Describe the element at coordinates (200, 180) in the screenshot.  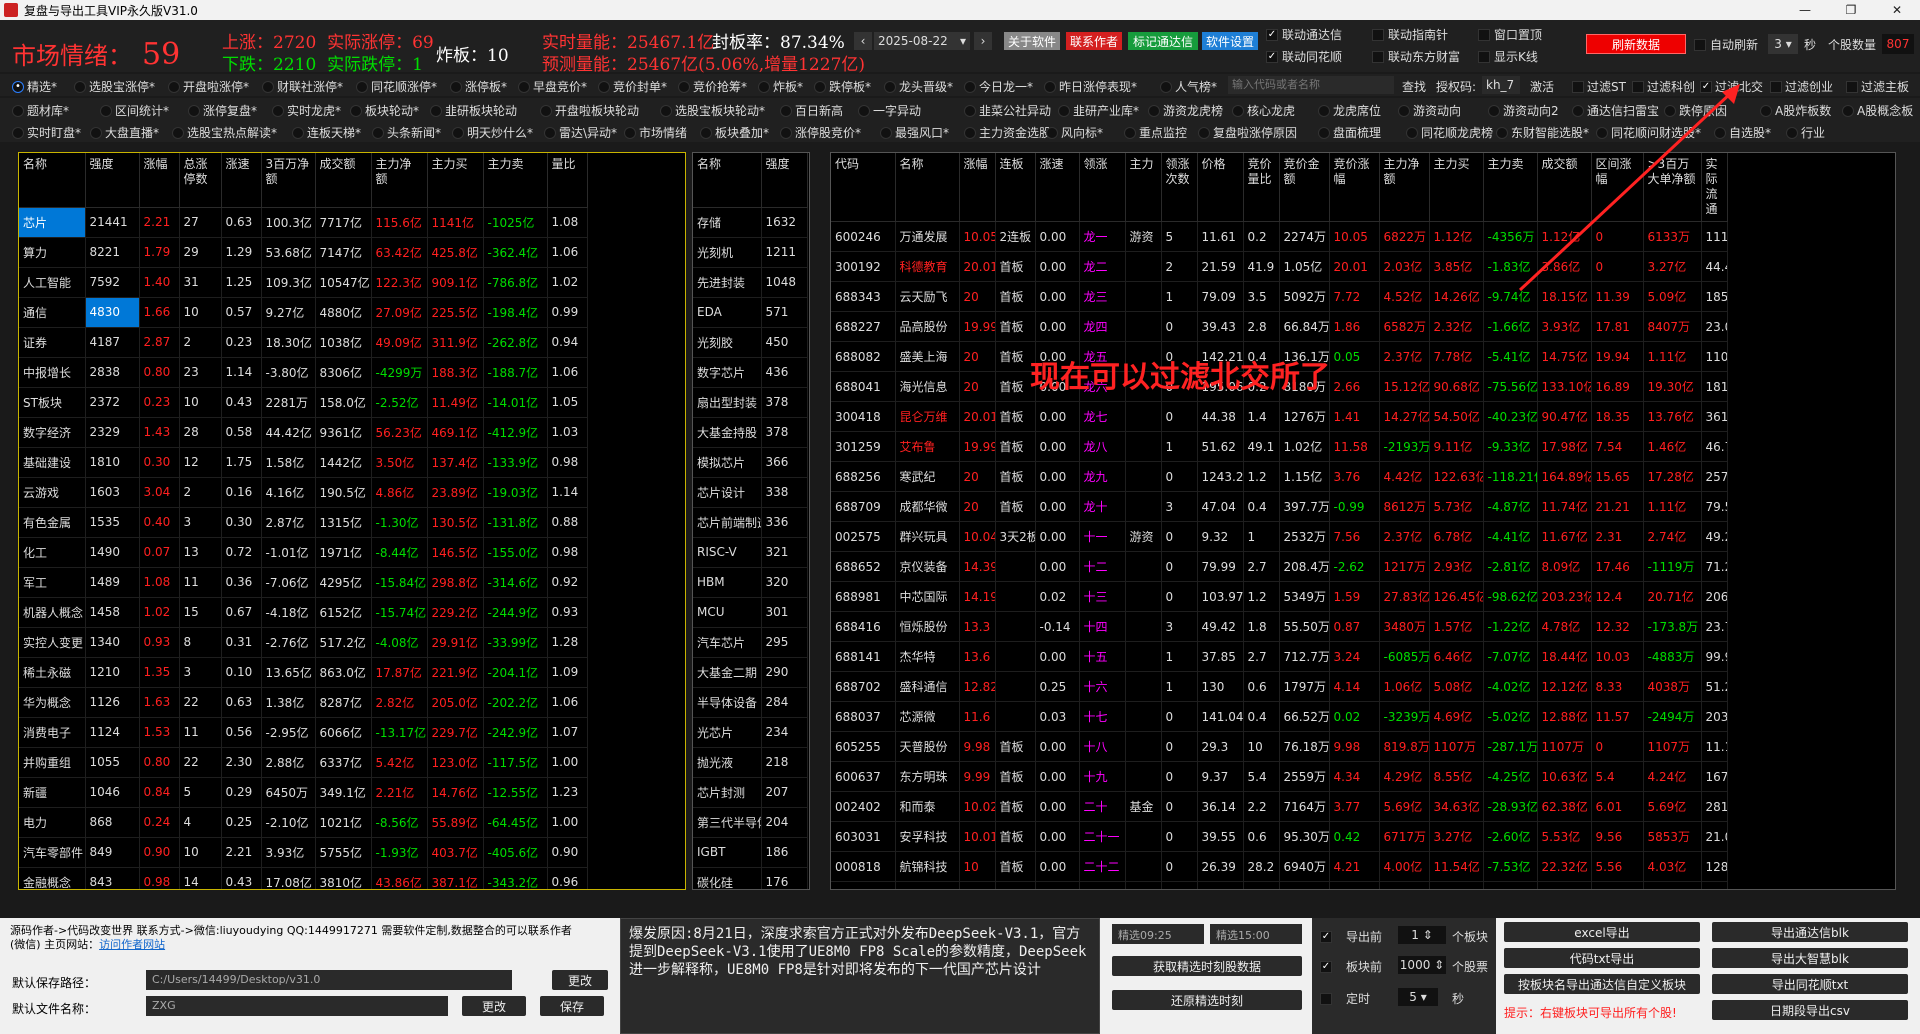
I see `column-header: 总涨停数` at that location.